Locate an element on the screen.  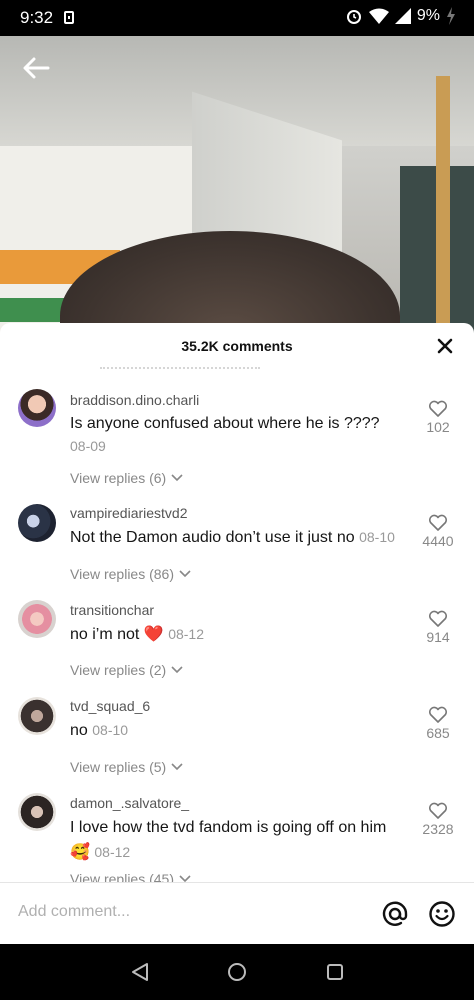
comment-emoji: 🥰 is located at coordinates (80, 852).